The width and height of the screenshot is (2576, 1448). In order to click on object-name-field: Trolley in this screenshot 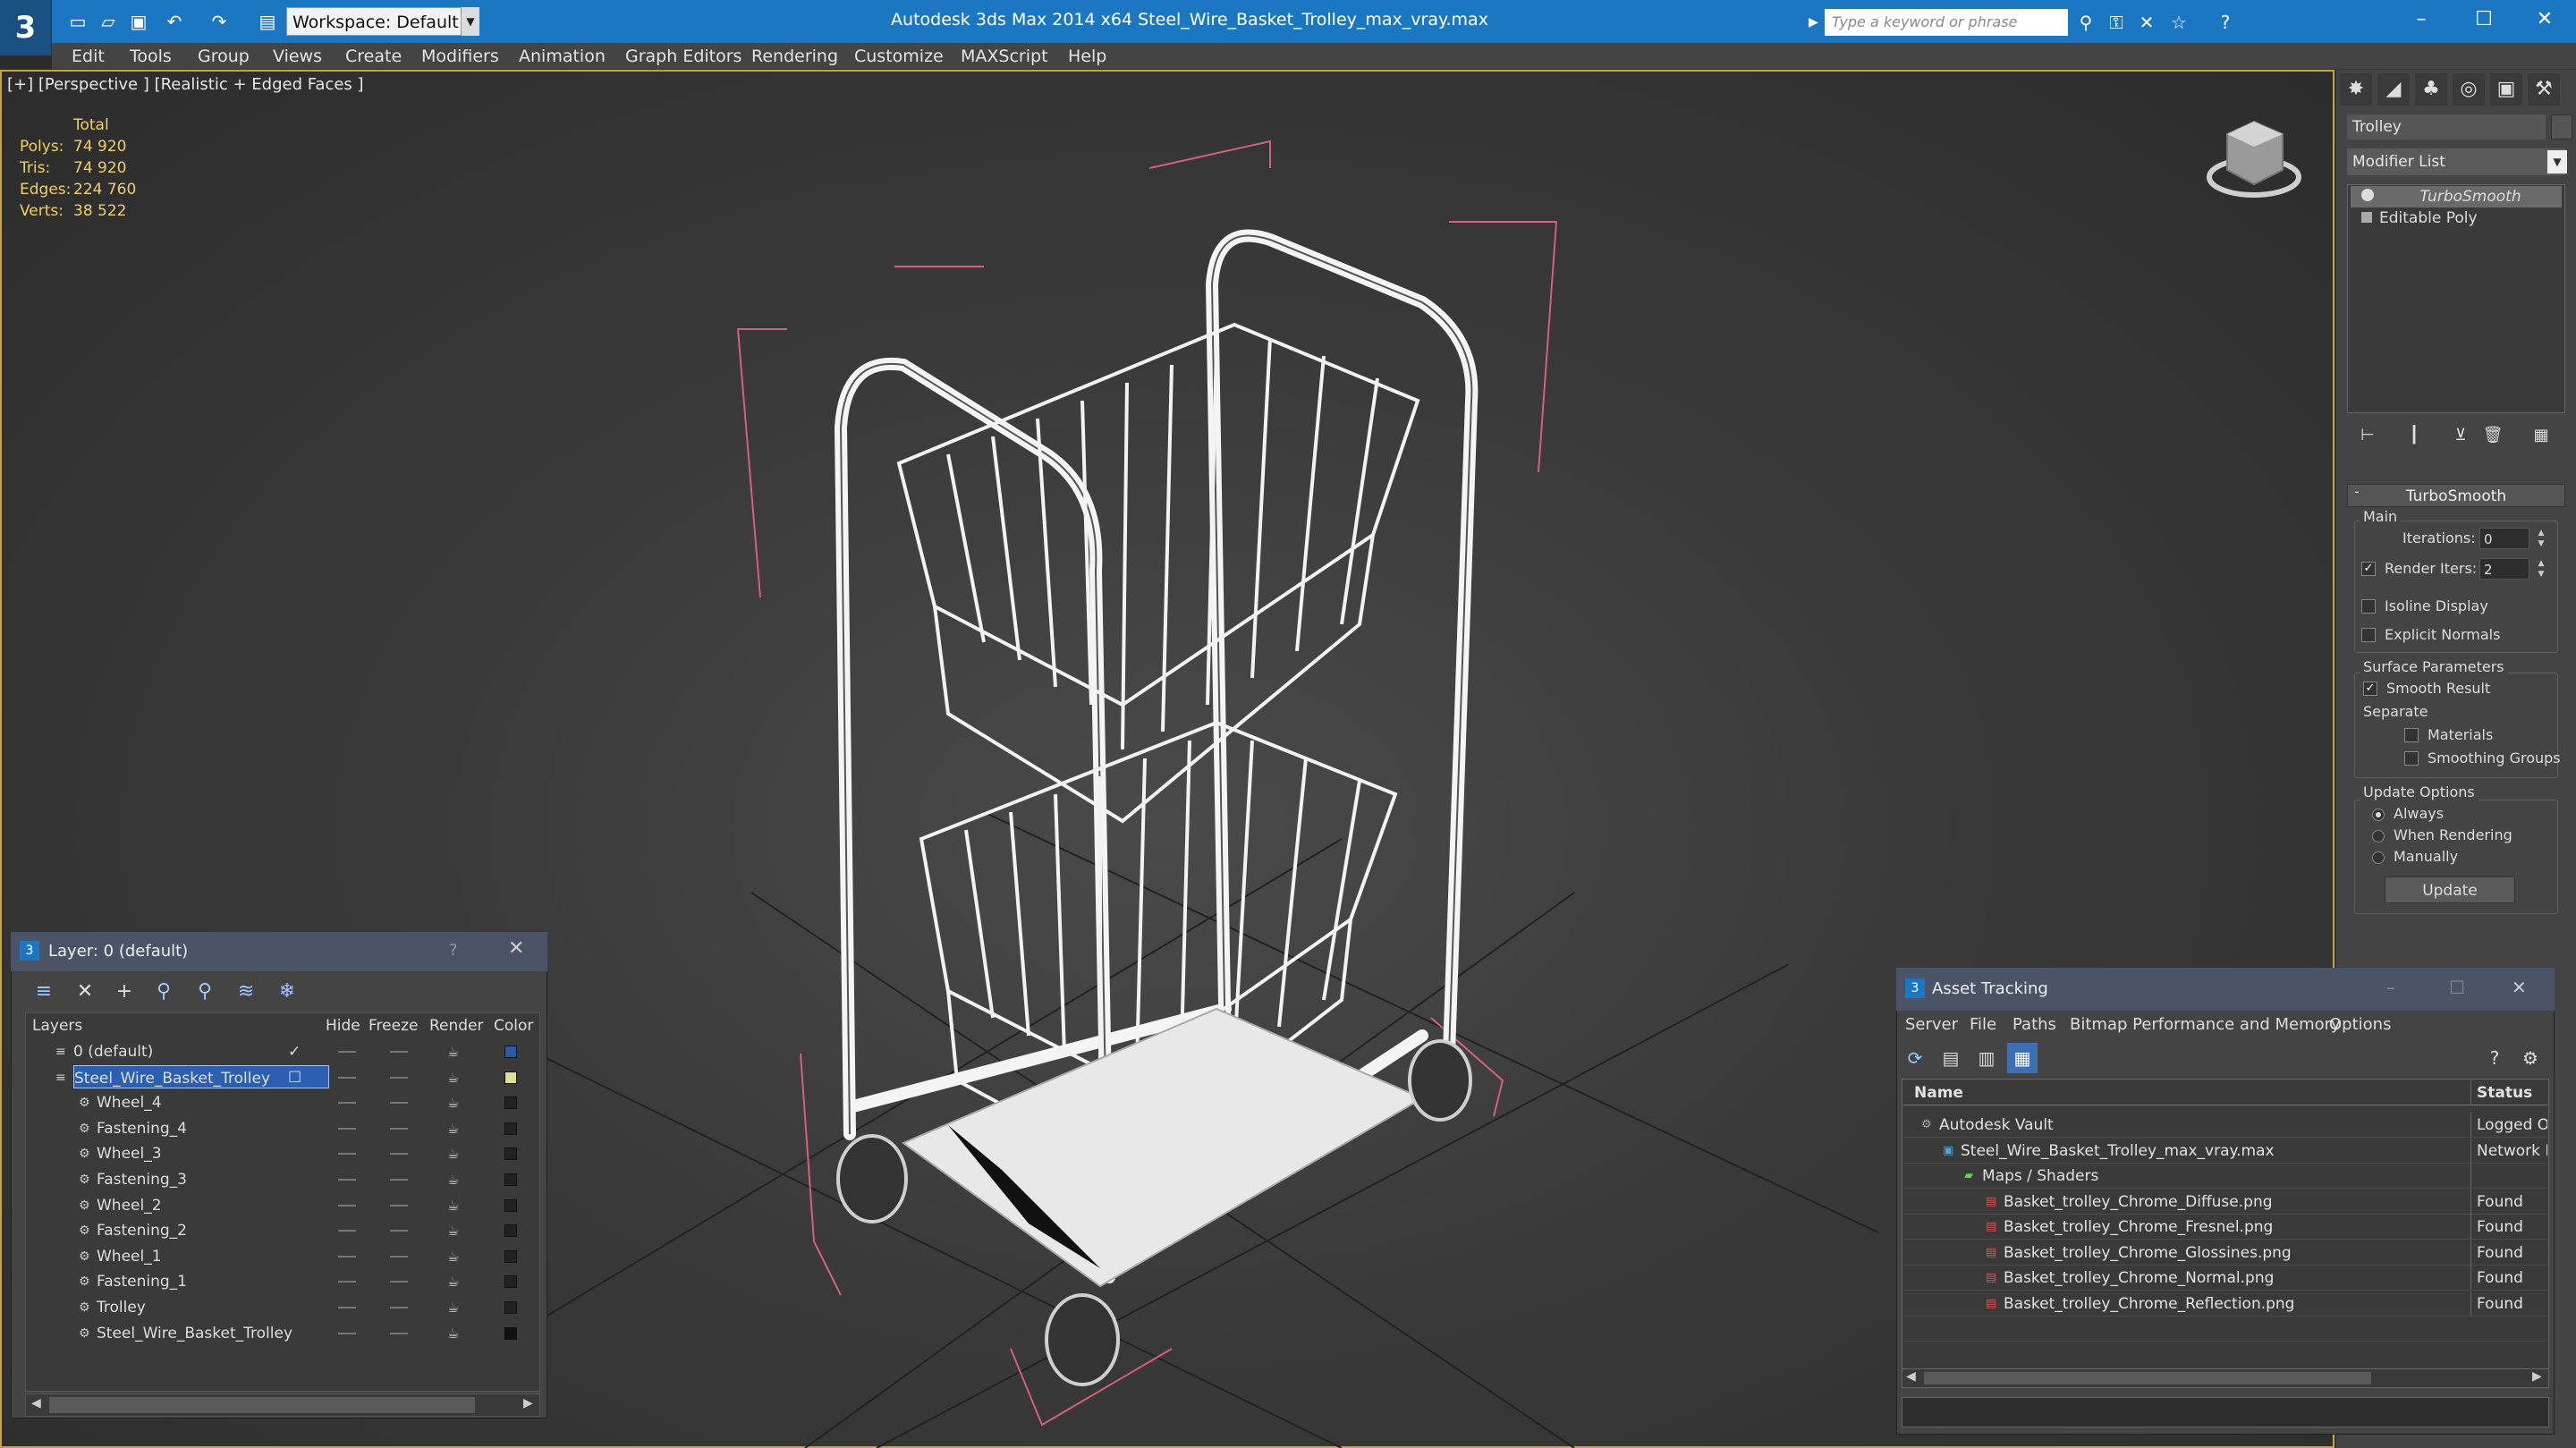, I will do `click(2446, 127)`.